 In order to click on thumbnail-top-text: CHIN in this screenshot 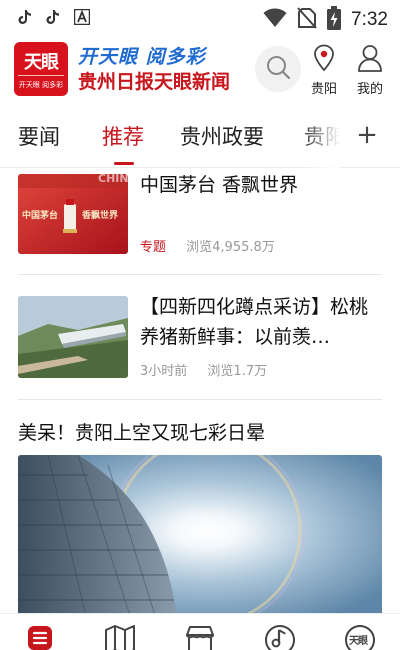, I will do `click(113, 179)`.